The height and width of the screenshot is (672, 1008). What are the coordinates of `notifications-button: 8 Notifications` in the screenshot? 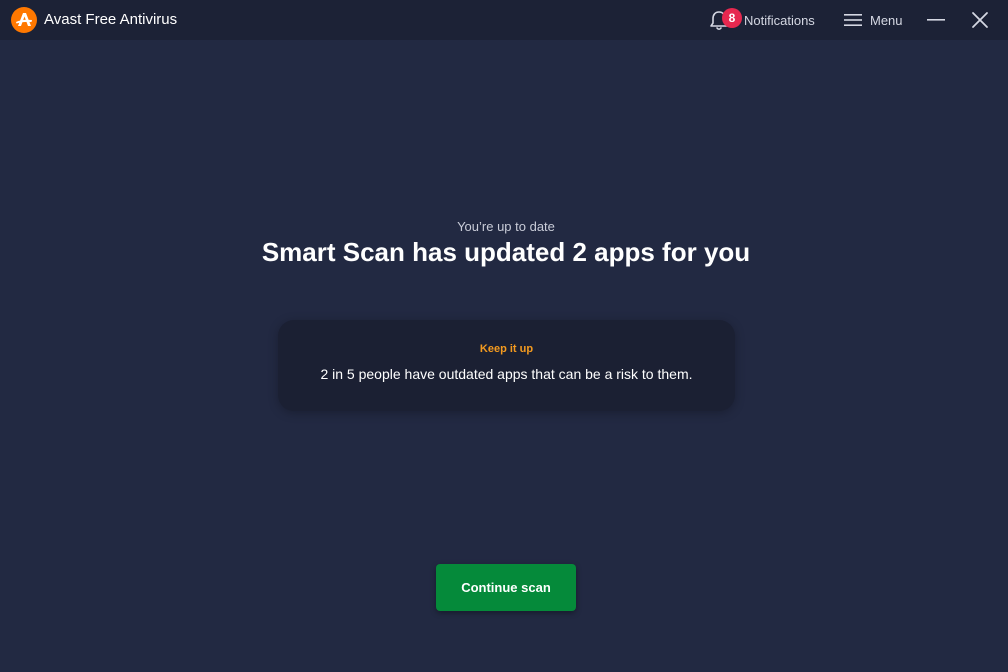 It's located at (761, 20).